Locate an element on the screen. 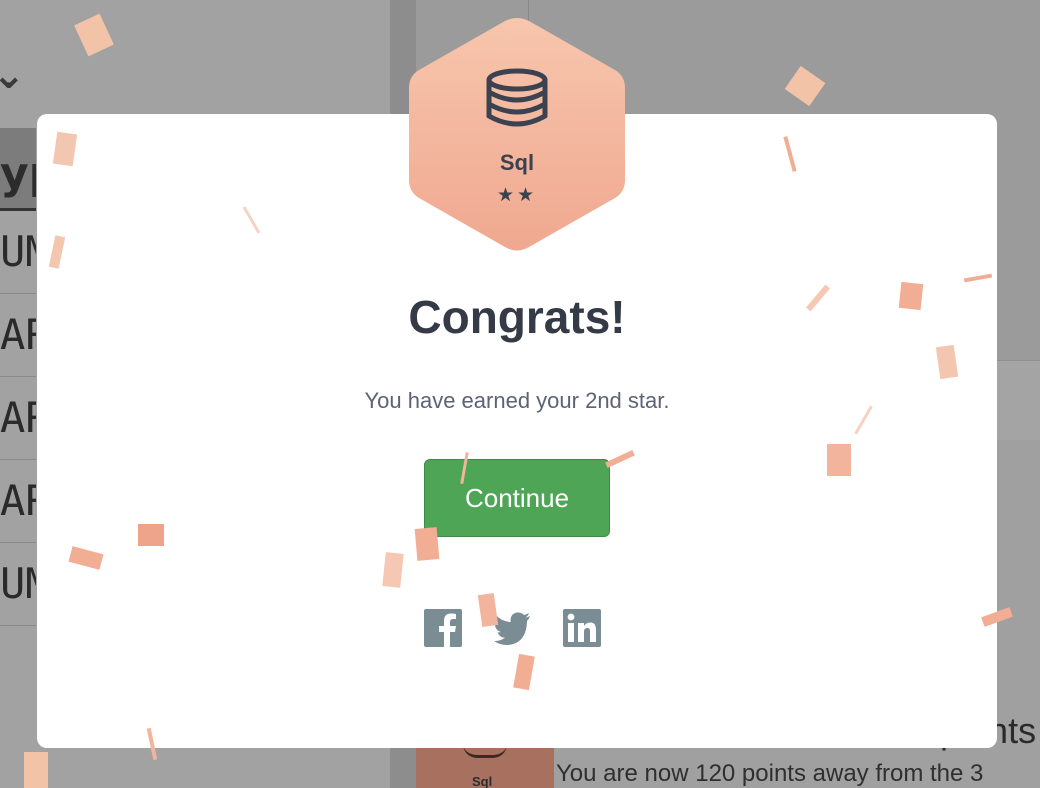 The width and height of the screenshot is (1040, 788). skill-badge: Sql ★★ is located at coordinates (517, 134).